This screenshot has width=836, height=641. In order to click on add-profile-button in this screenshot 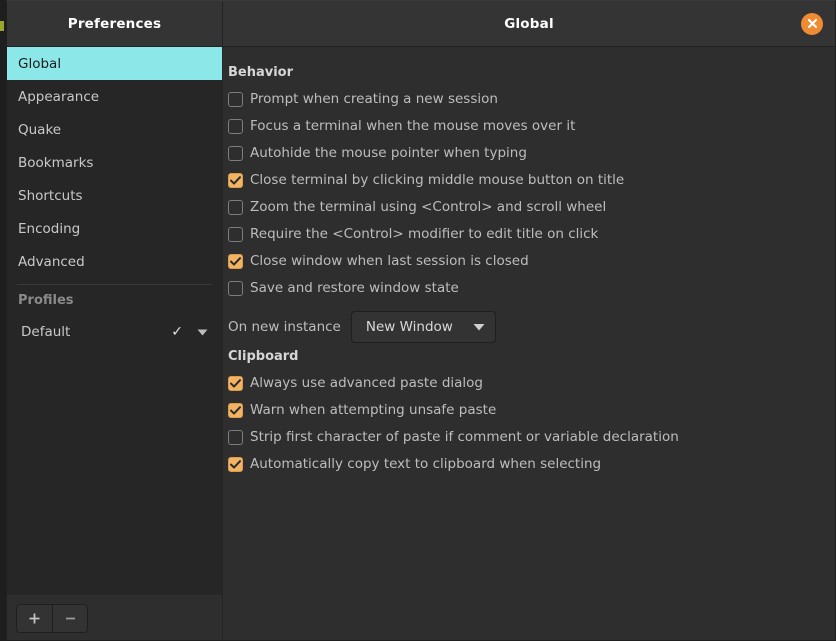, I will do `click(34, 618)`.